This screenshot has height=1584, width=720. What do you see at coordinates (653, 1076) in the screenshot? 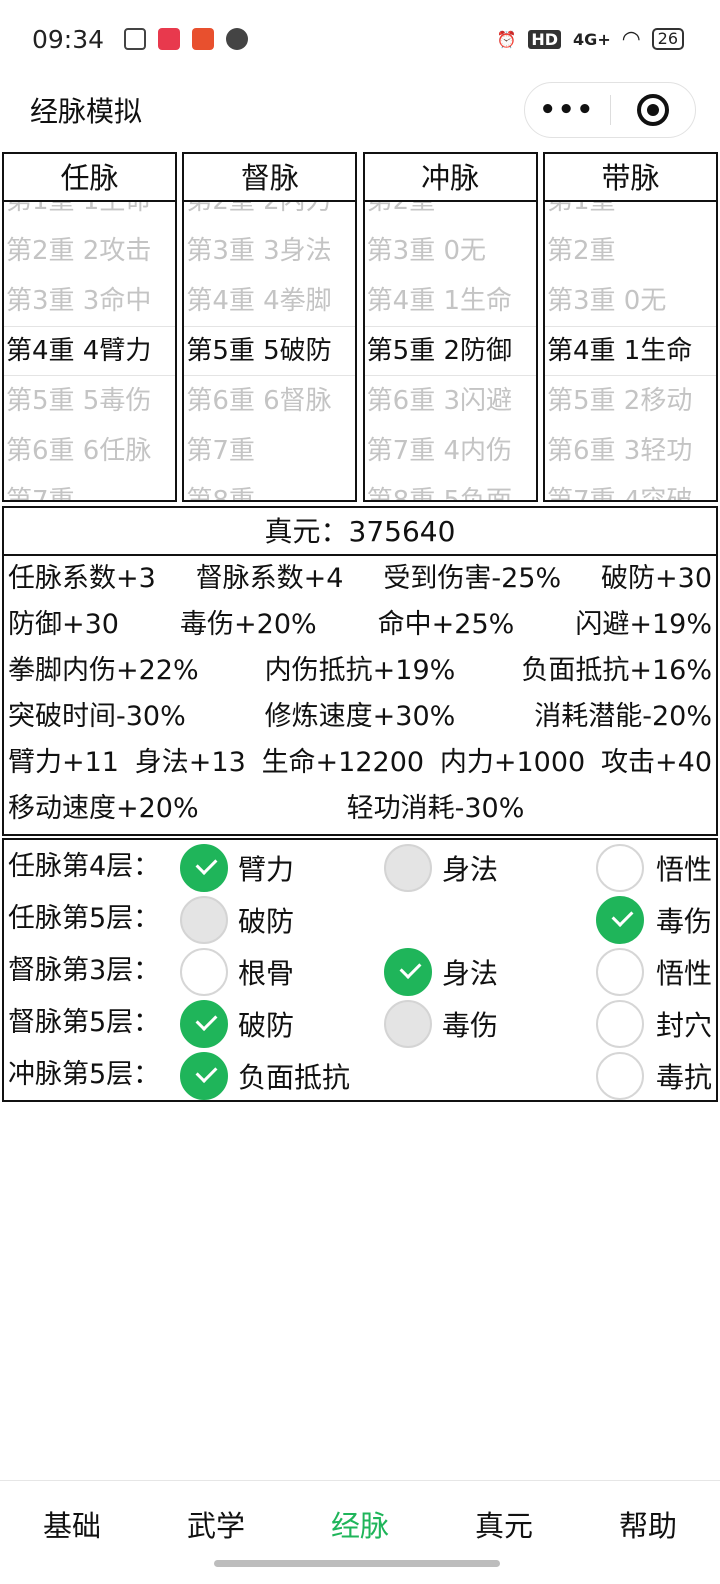
I see `option-毒抗: 毒抗` at bounding box center [653, 1076].